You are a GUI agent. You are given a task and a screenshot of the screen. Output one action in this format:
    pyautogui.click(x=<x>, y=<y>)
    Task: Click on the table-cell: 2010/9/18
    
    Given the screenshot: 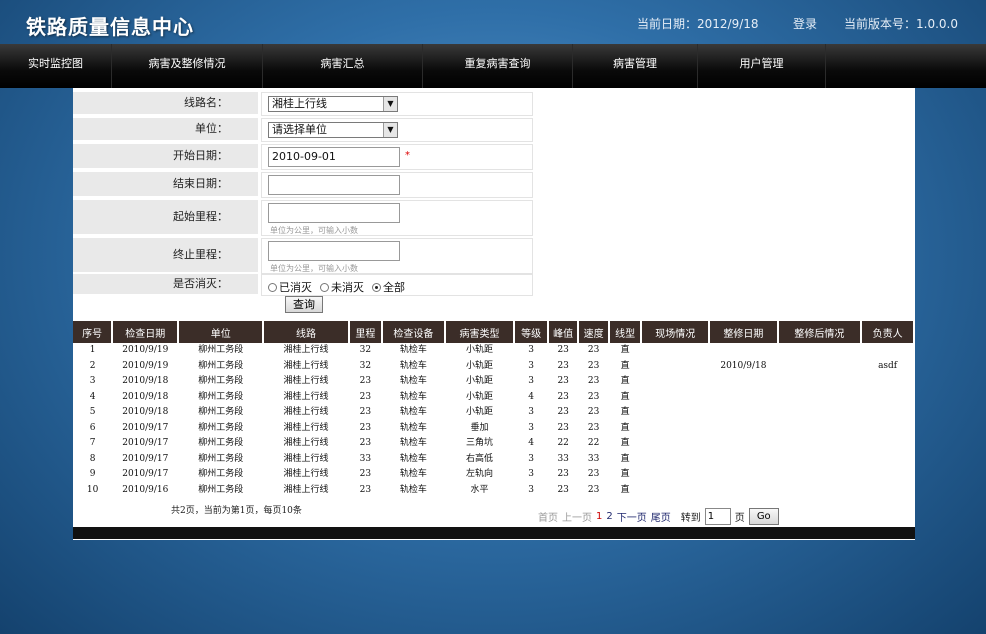 What is the action you would take?
    pyautogui.click(x=145, y=396)
    